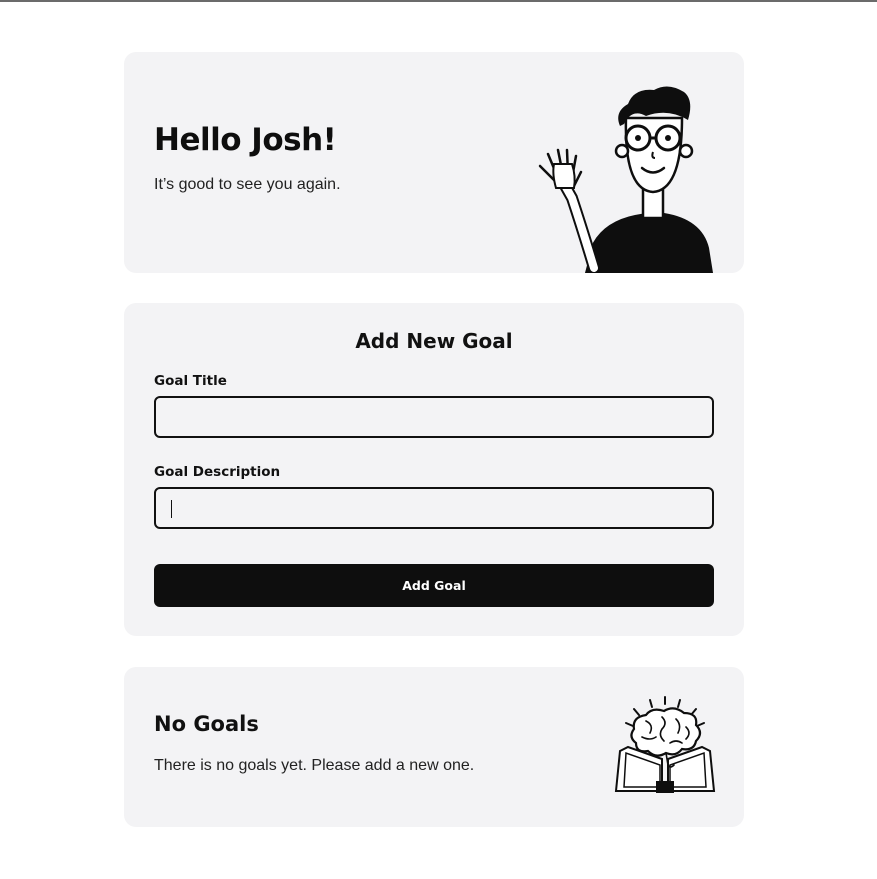 The height and width of the screenshot is (879, 877). I want to click on text-cursor, so click(171, 509).